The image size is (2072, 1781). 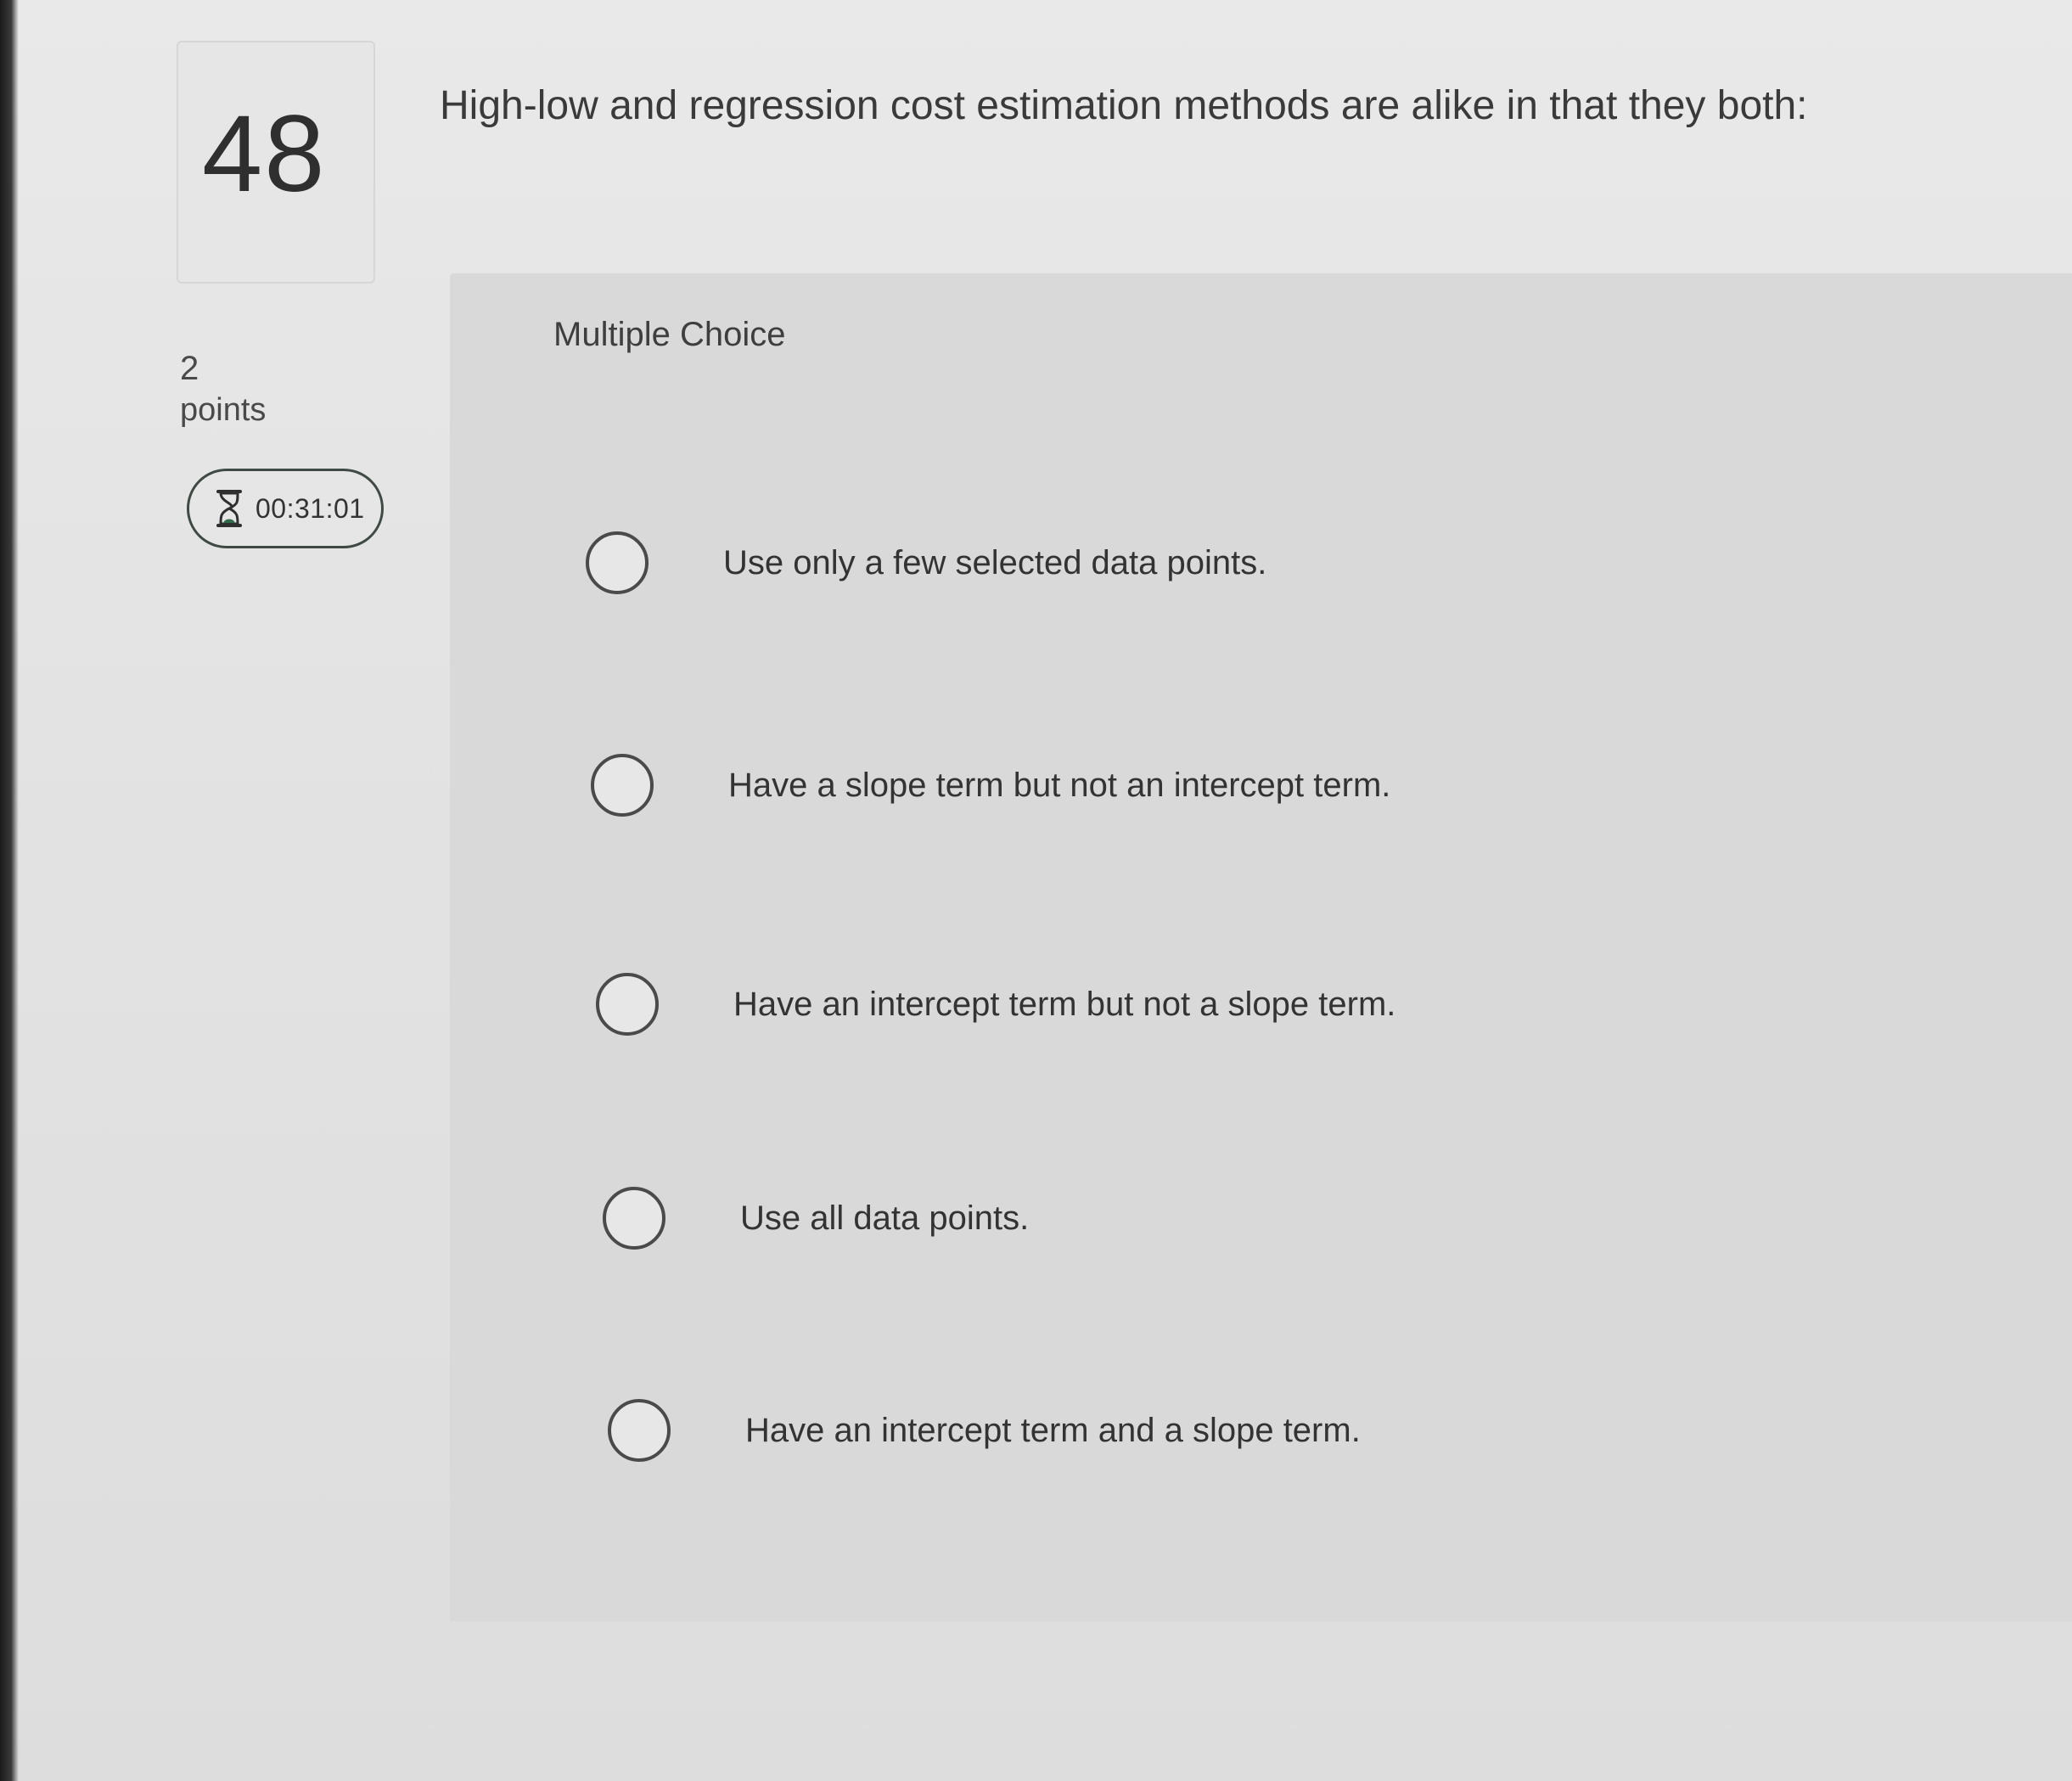 I want to click on answer-option: Use all data points., so click(x=816, y=1219).